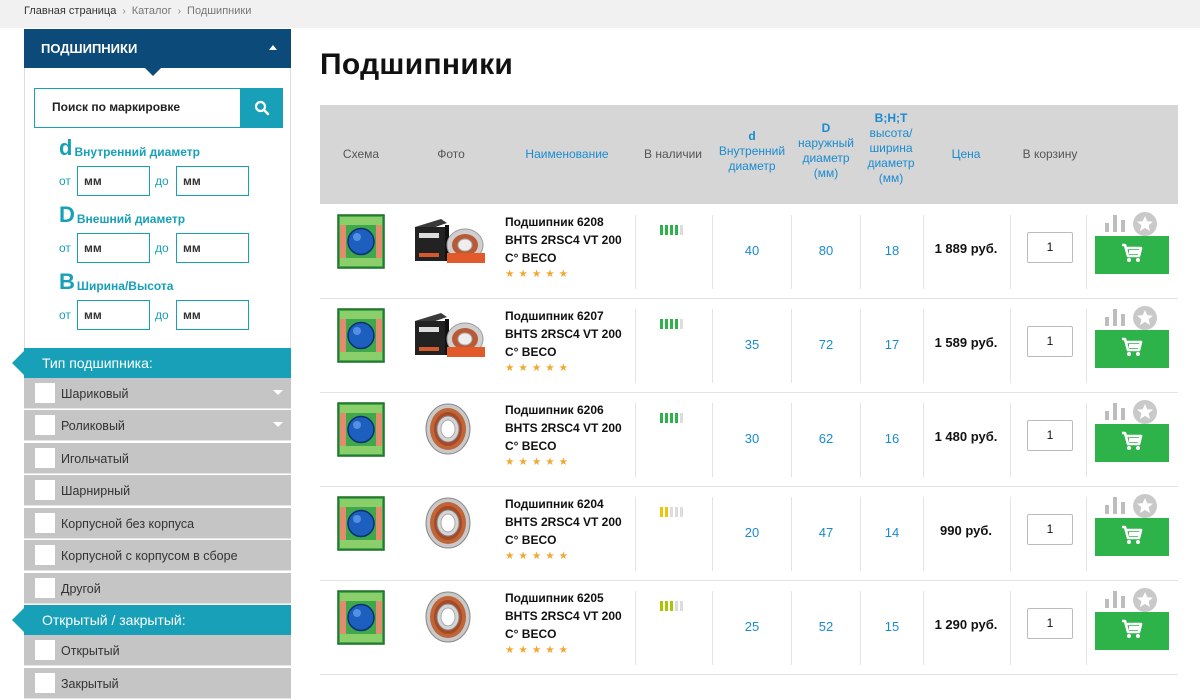  Describe the element at coordinates (70, 11) in the screenshot. I see `breadcrumb-home: Главная страница` at that location.